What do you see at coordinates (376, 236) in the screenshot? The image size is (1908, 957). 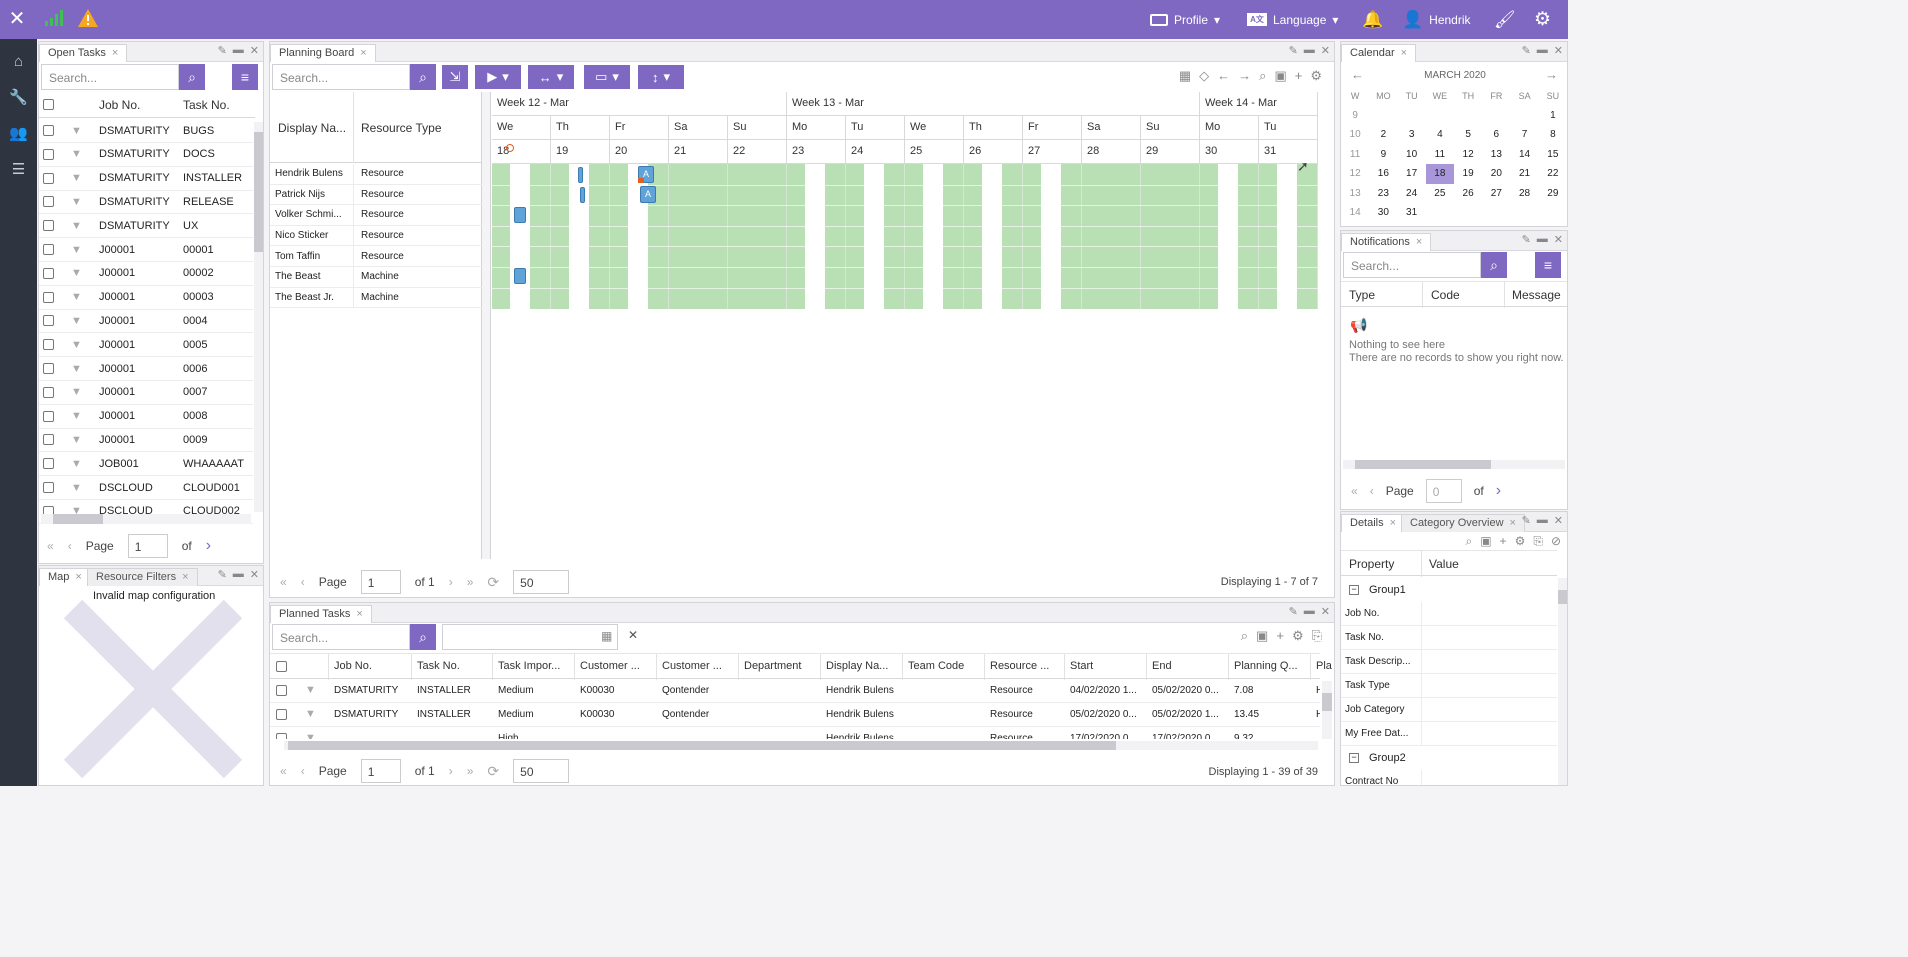 I see `resource-row: Nico Sticker Resource` at bounding box center [376, 236].